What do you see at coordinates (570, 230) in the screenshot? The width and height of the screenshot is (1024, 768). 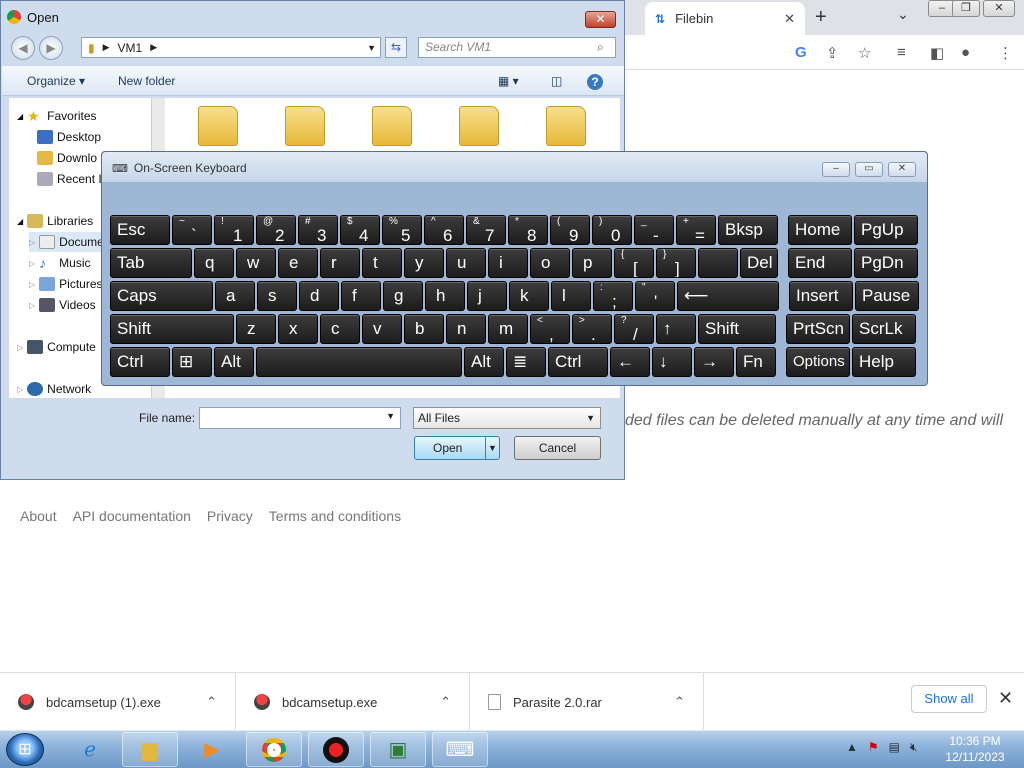 I see `key--9: (9` at bounding box center [570, 230].